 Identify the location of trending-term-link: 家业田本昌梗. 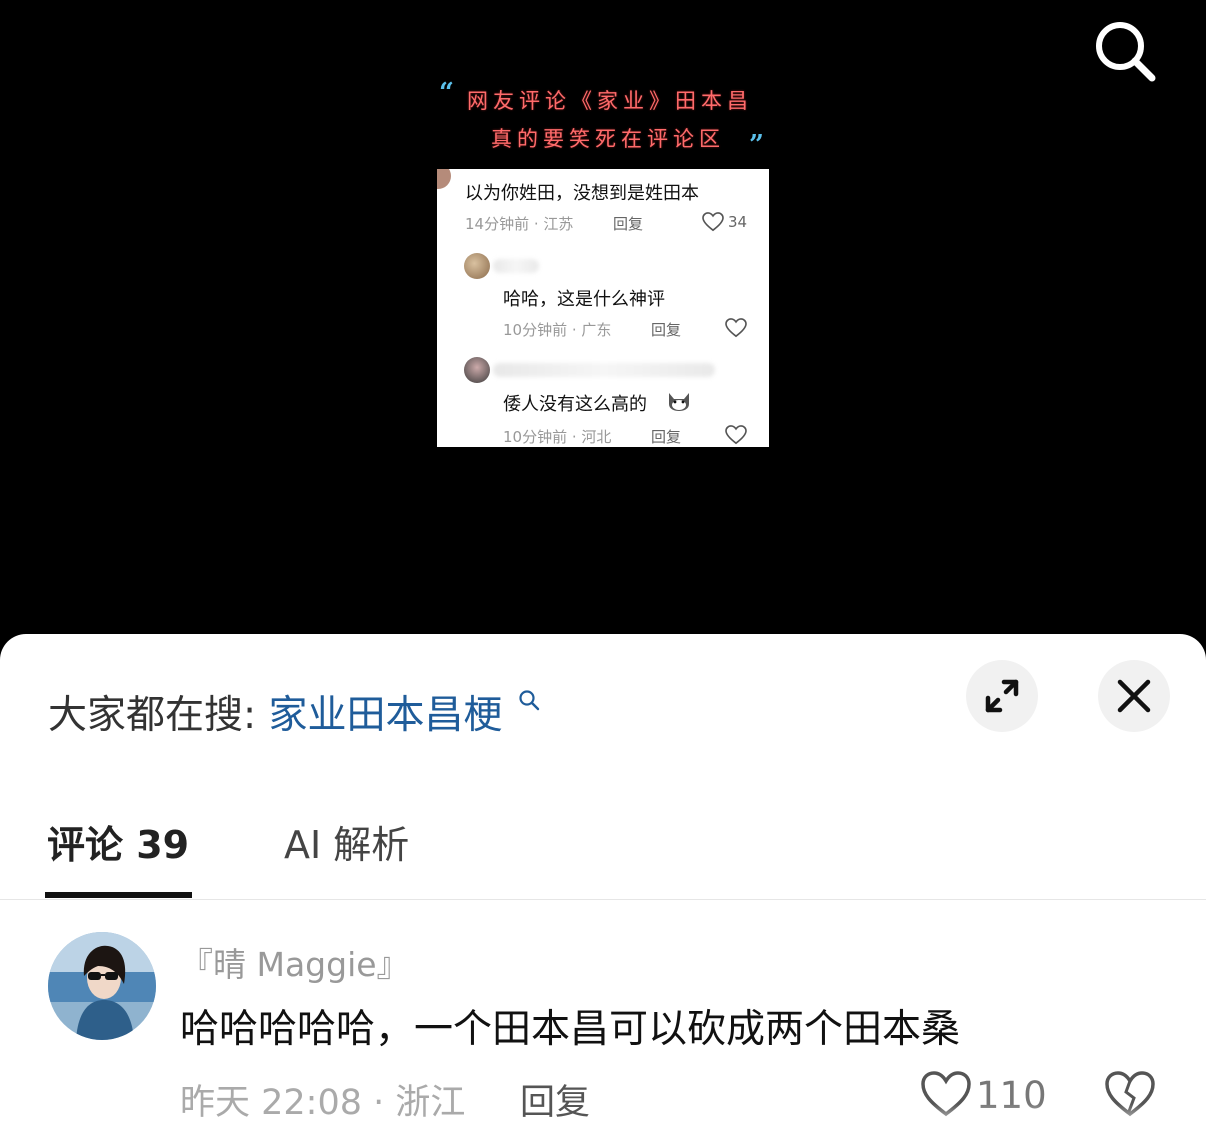
(386, 715).